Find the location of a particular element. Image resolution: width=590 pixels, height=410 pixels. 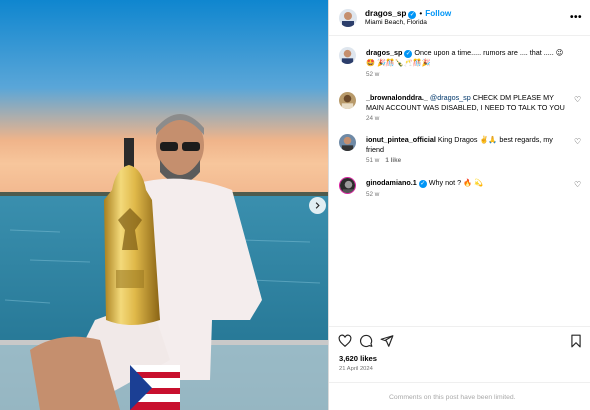

caption-meta: 52 w is located at coordinates (372, 74).